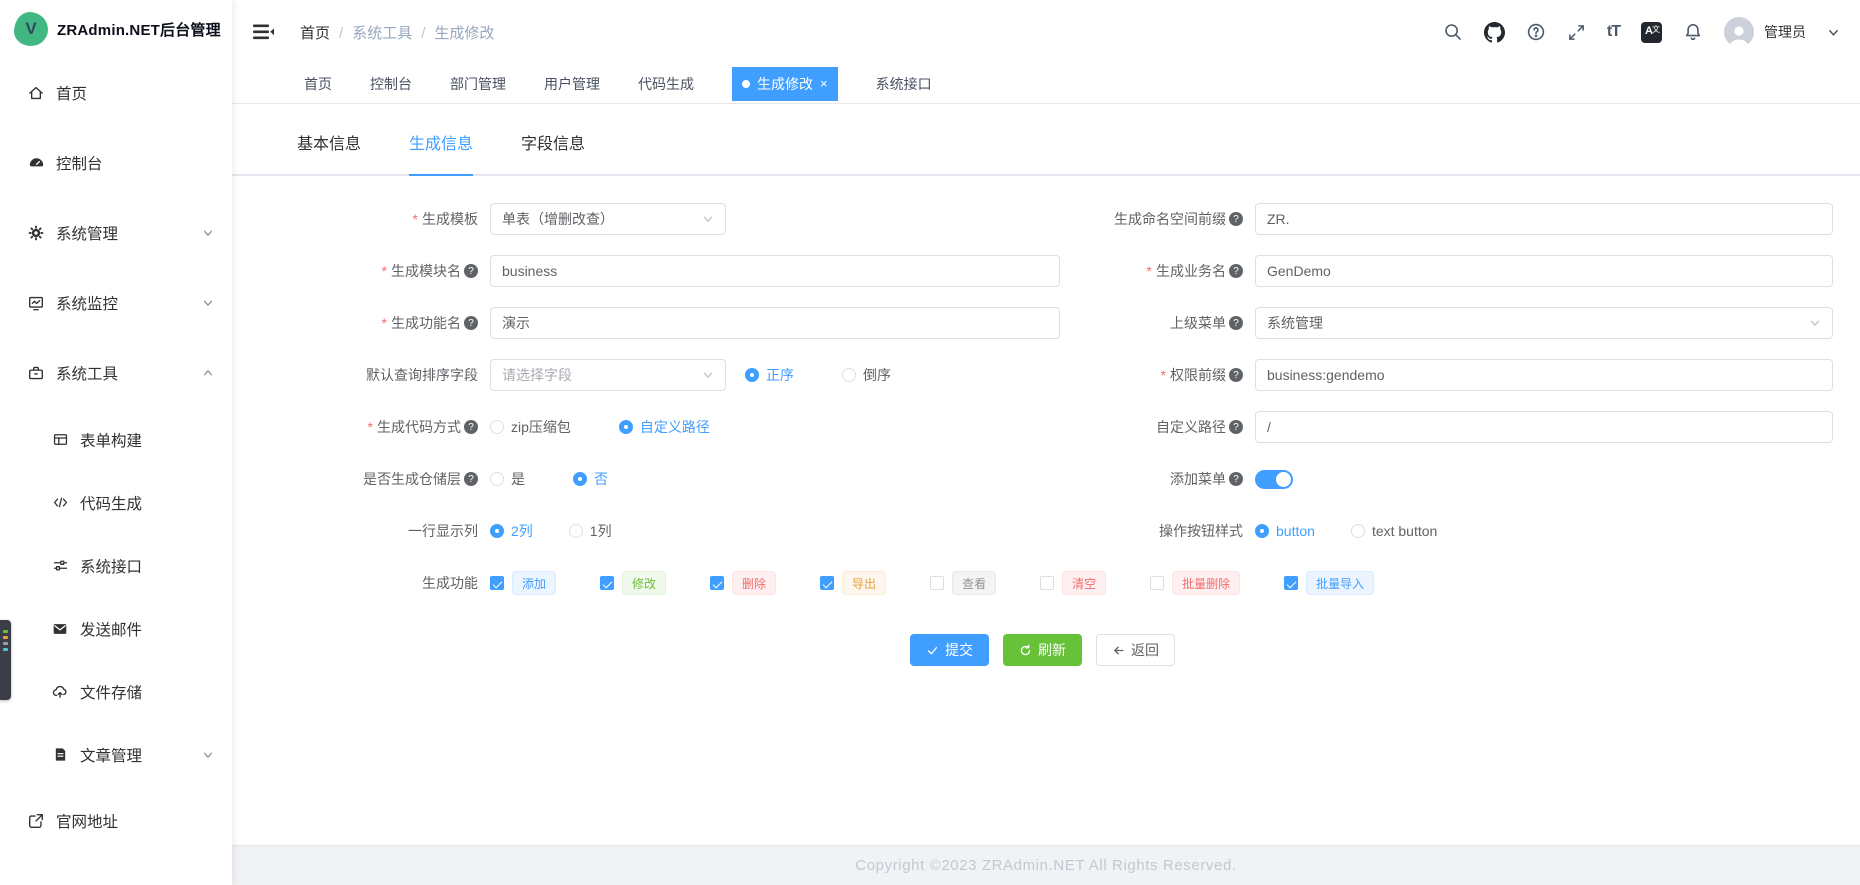 The height and width of the screenshot is (885, 1860). I want to click on github-icon, so click(1494, 32).